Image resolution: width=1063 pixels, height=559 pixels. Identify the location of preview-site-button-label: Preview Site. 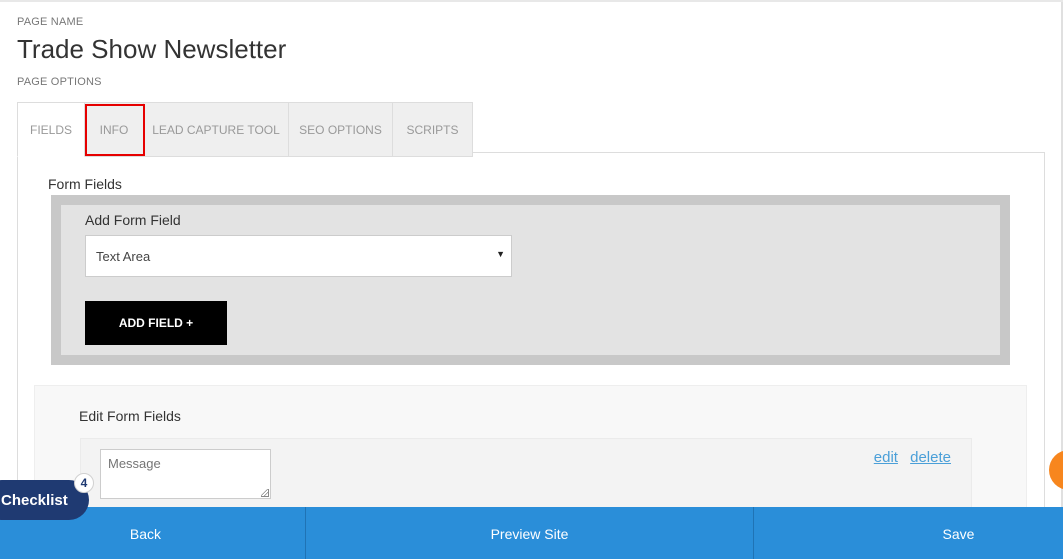
(529, 534).